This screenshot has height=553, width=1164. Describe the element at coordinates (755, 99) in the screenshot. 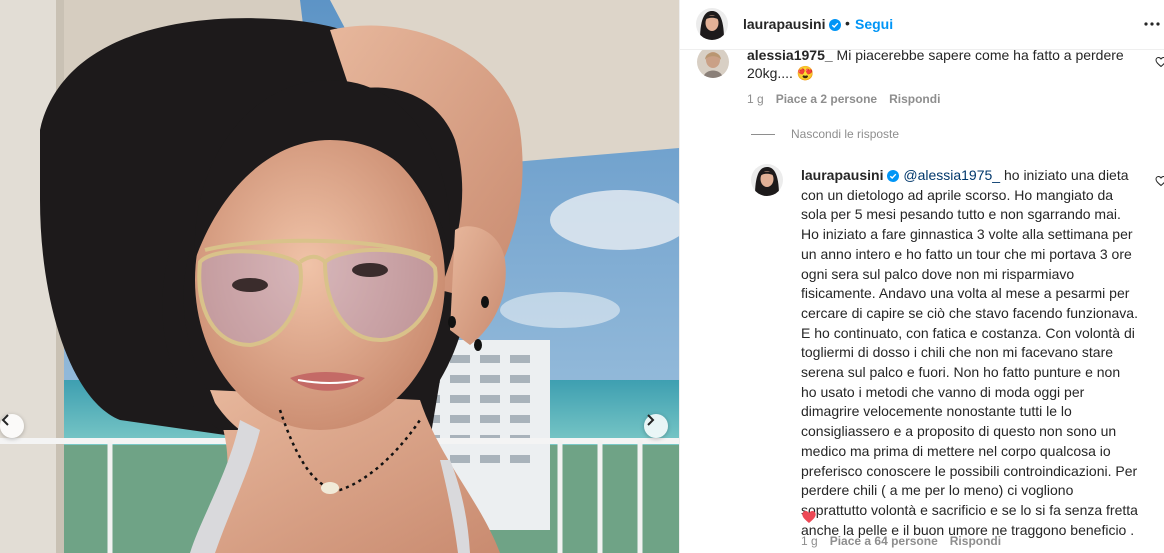

I see `comment-time: 1 g` at that location.